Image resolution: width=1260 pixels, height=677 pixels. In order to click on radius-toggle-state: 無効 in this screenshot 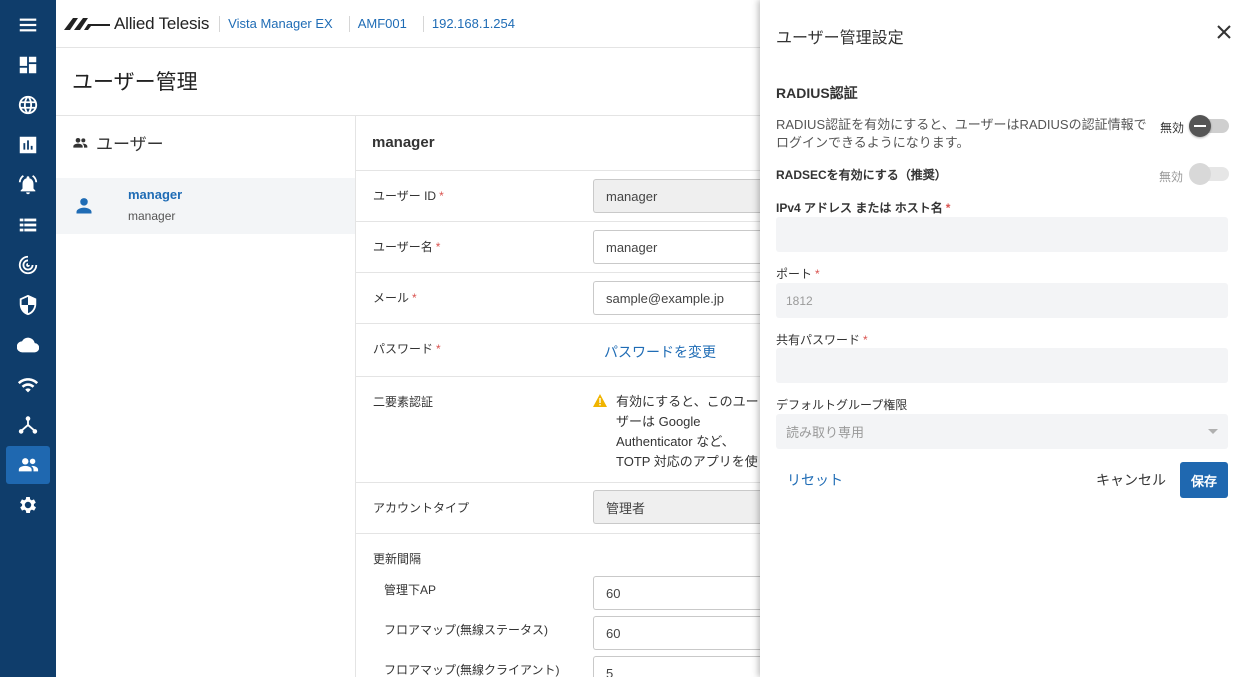, I will do `click(1172, 128)`.